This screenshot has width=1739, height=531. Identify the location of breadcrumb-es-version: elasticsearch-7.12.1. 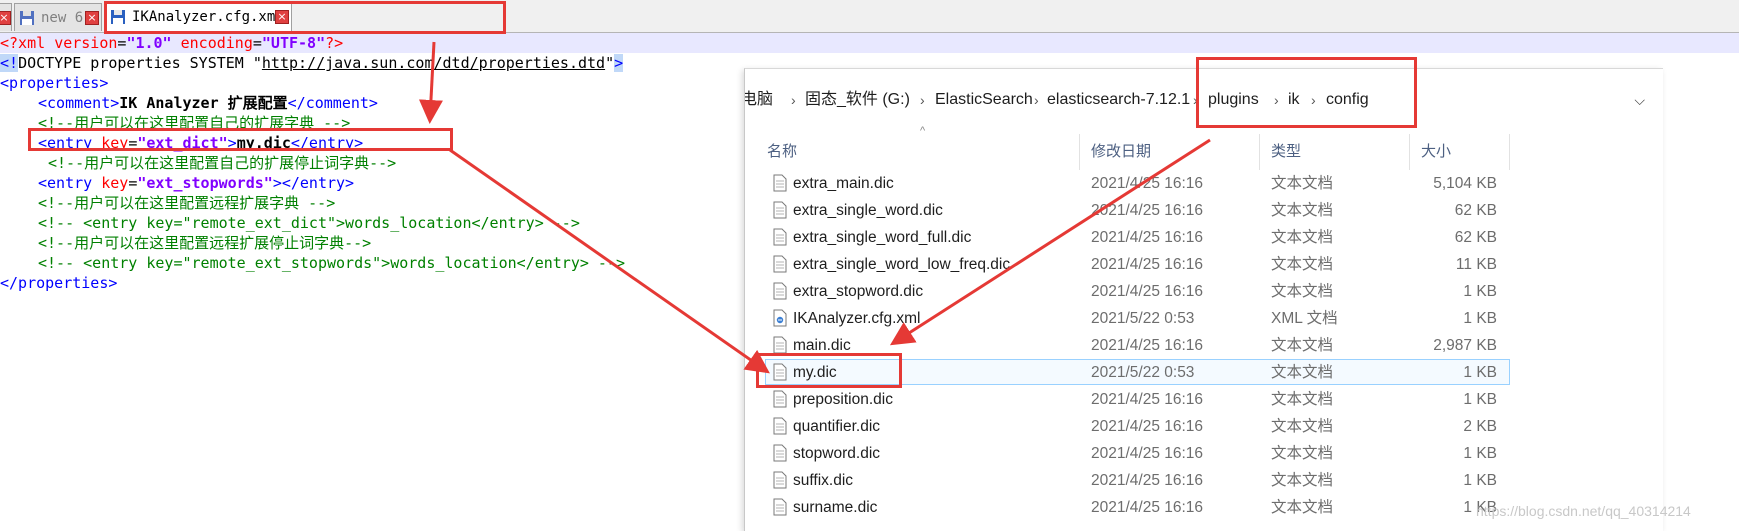
(1118, 100).